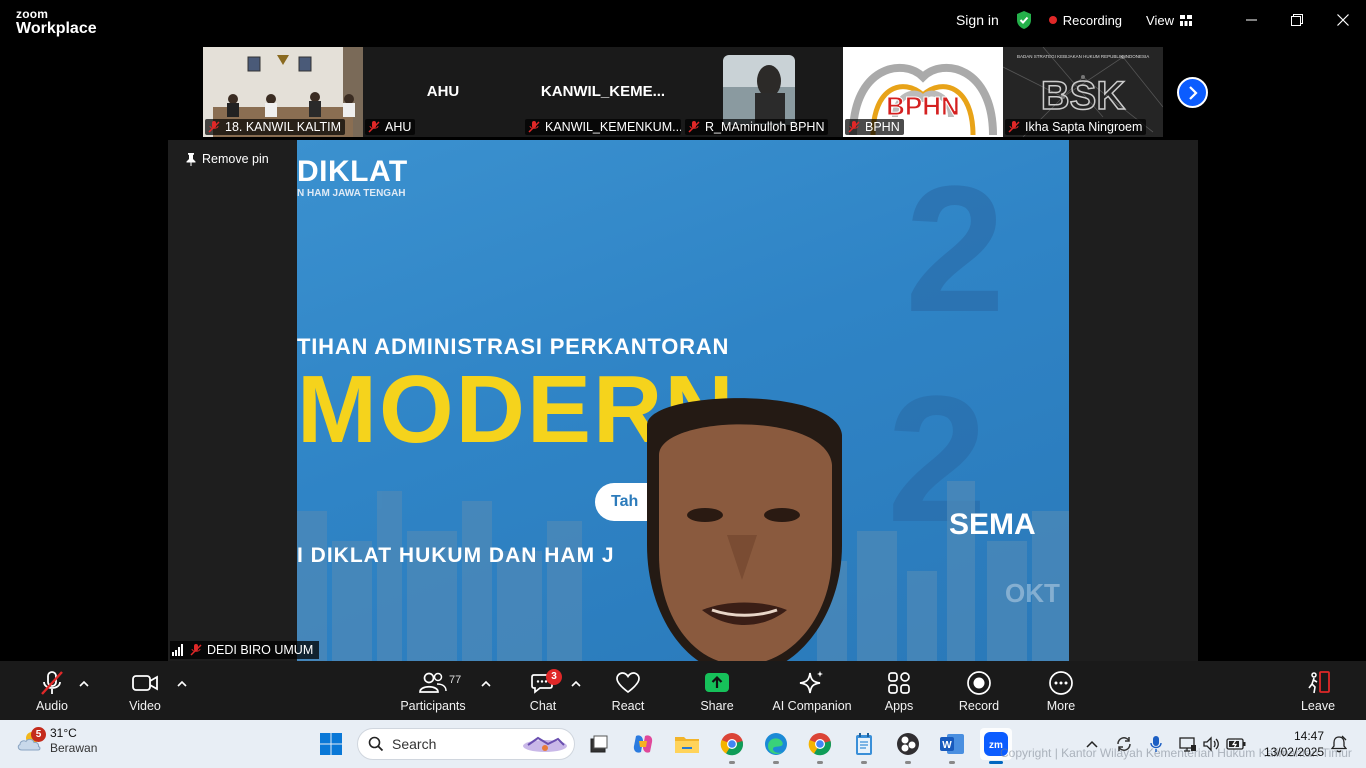 This screenshot has width=1366, height=768. Describe the element at coordinates (576, 684) in the screenshot. I see `chat-options-caret` at that location.